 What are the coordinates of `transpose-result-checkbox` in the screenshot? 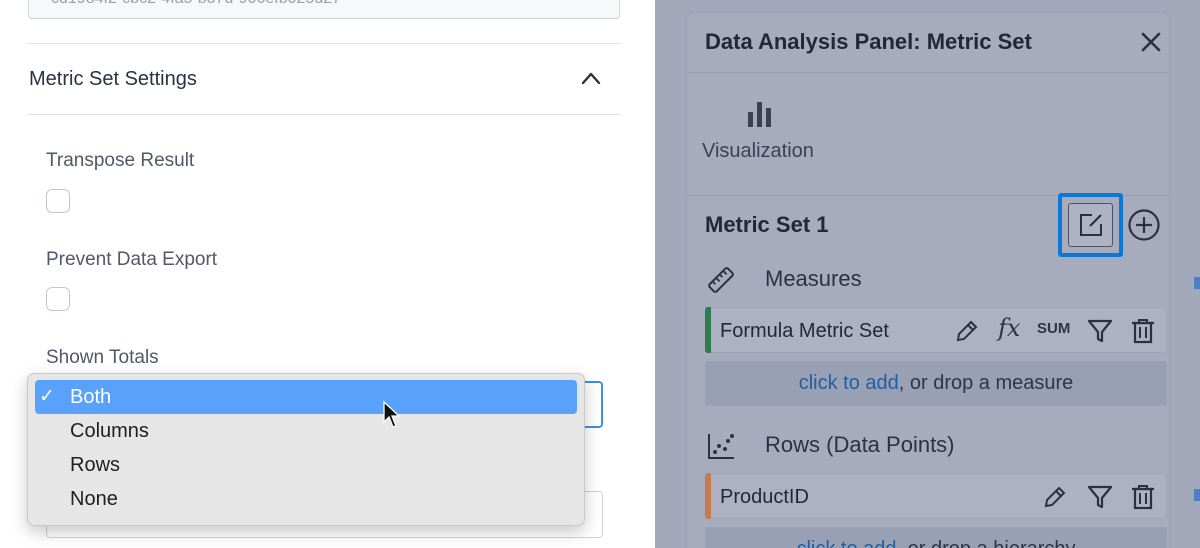 It's located at (58, 201).